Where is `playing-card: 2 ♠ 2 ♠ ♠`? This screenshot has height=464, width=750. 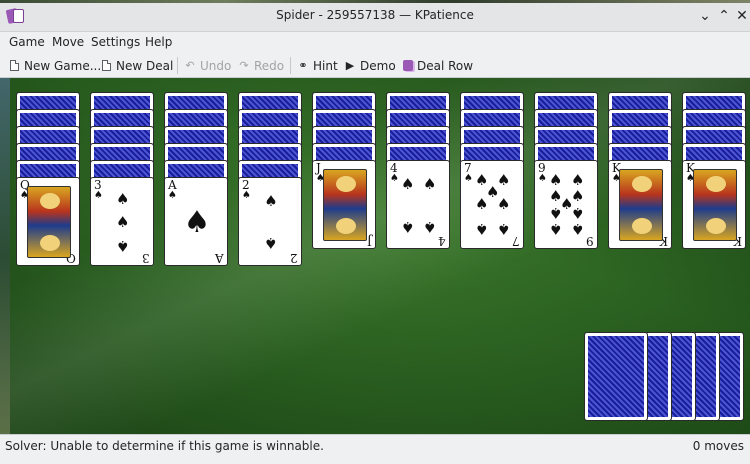
playing-card: 2 ♠ 2 ♠ ♠ is located at coordinates (270, 221).